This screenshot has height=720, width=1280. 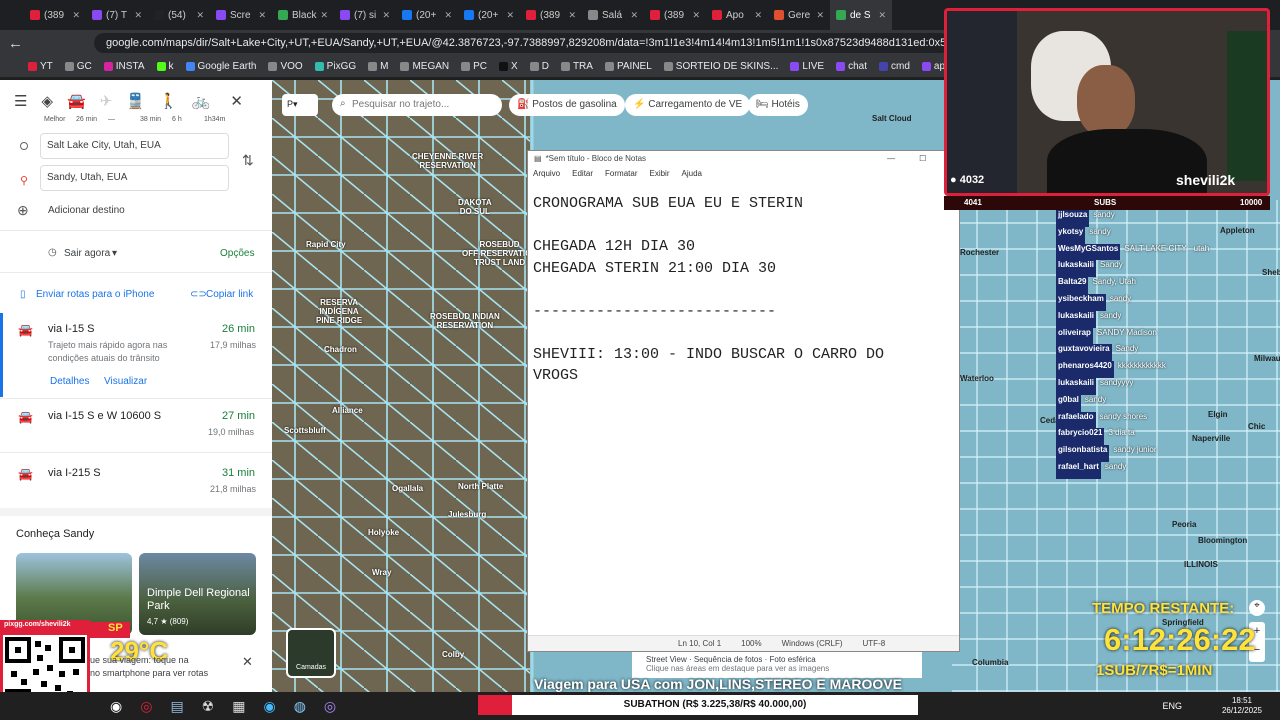 What do you see at coordinates (229, 294) in the screenshot?
I see `copy-link: Copiar link` at bounding box center [229, 294].